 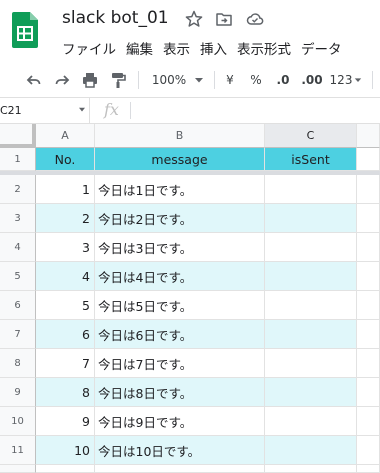 I want to click on row-header-9: 9, so click(x=18, y=392).